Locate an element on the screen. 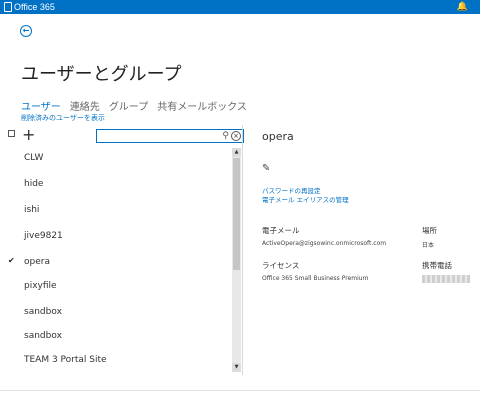  list-item: jive9821 is located at coordinates (116, 237).